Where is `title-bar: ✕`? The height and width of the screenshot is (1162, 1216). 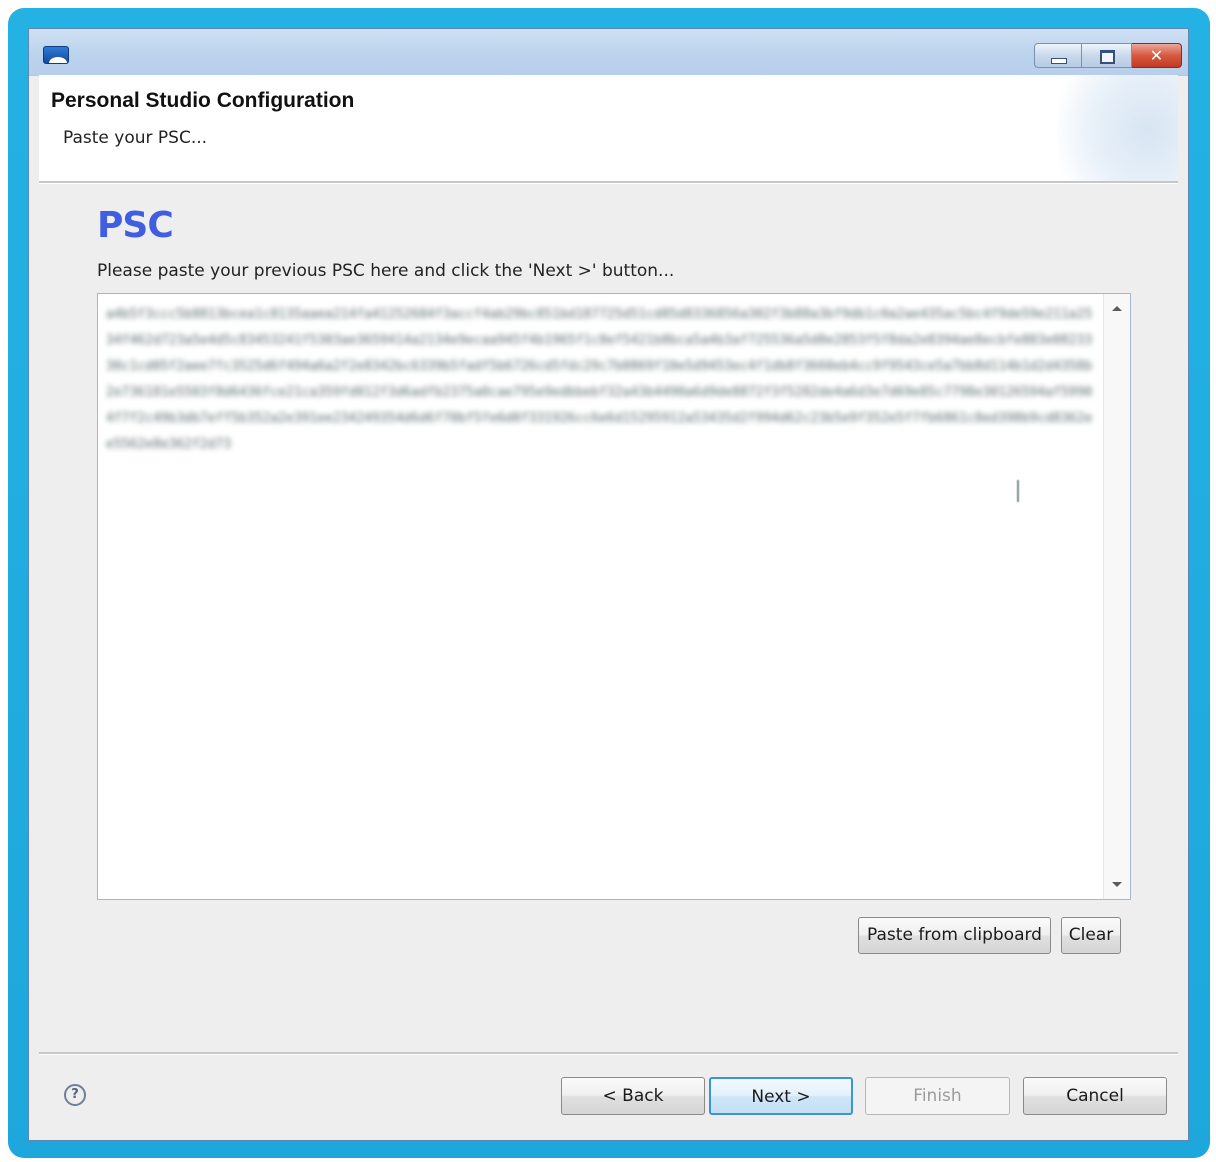 title-bar: ✕ is located at coordinates (608, 52).